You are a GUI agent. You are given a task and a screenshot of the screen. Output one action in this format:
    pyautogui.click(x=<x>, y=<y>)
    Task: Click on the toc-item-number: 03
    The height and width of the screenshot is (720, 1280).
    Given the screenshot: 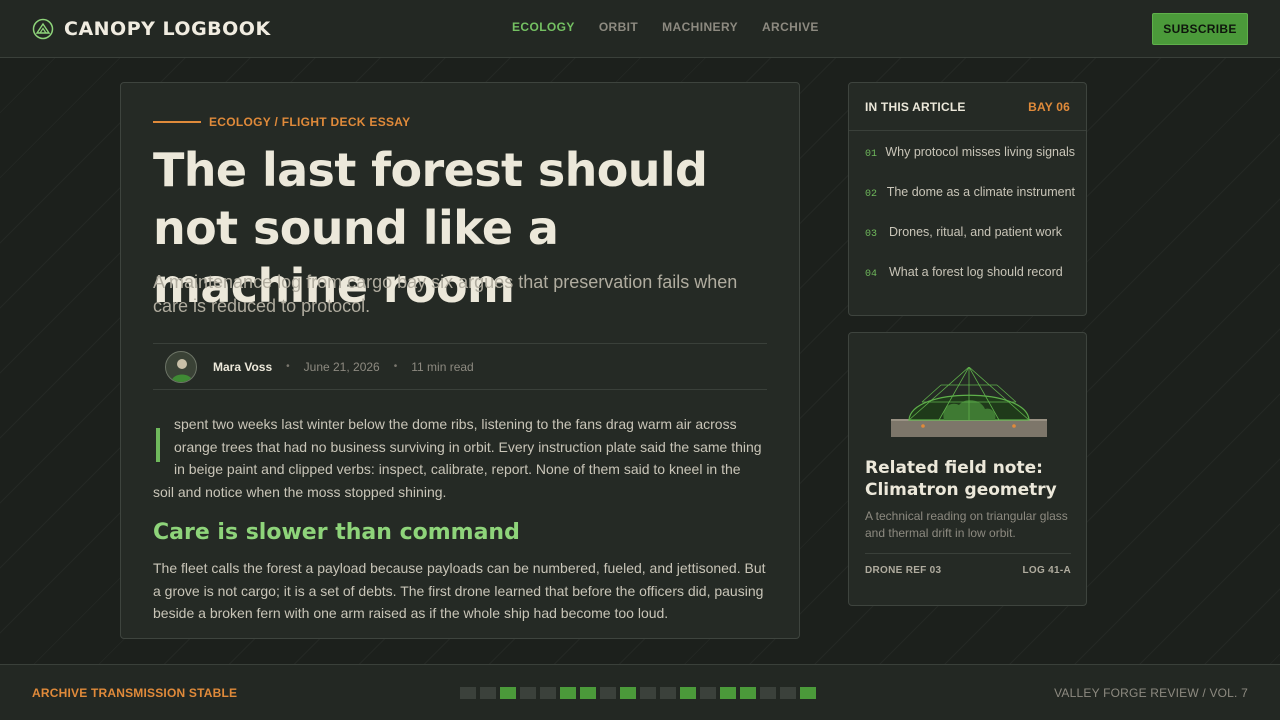 What is the action you would take?
    pyautogui.click(x=871, y=234)
    